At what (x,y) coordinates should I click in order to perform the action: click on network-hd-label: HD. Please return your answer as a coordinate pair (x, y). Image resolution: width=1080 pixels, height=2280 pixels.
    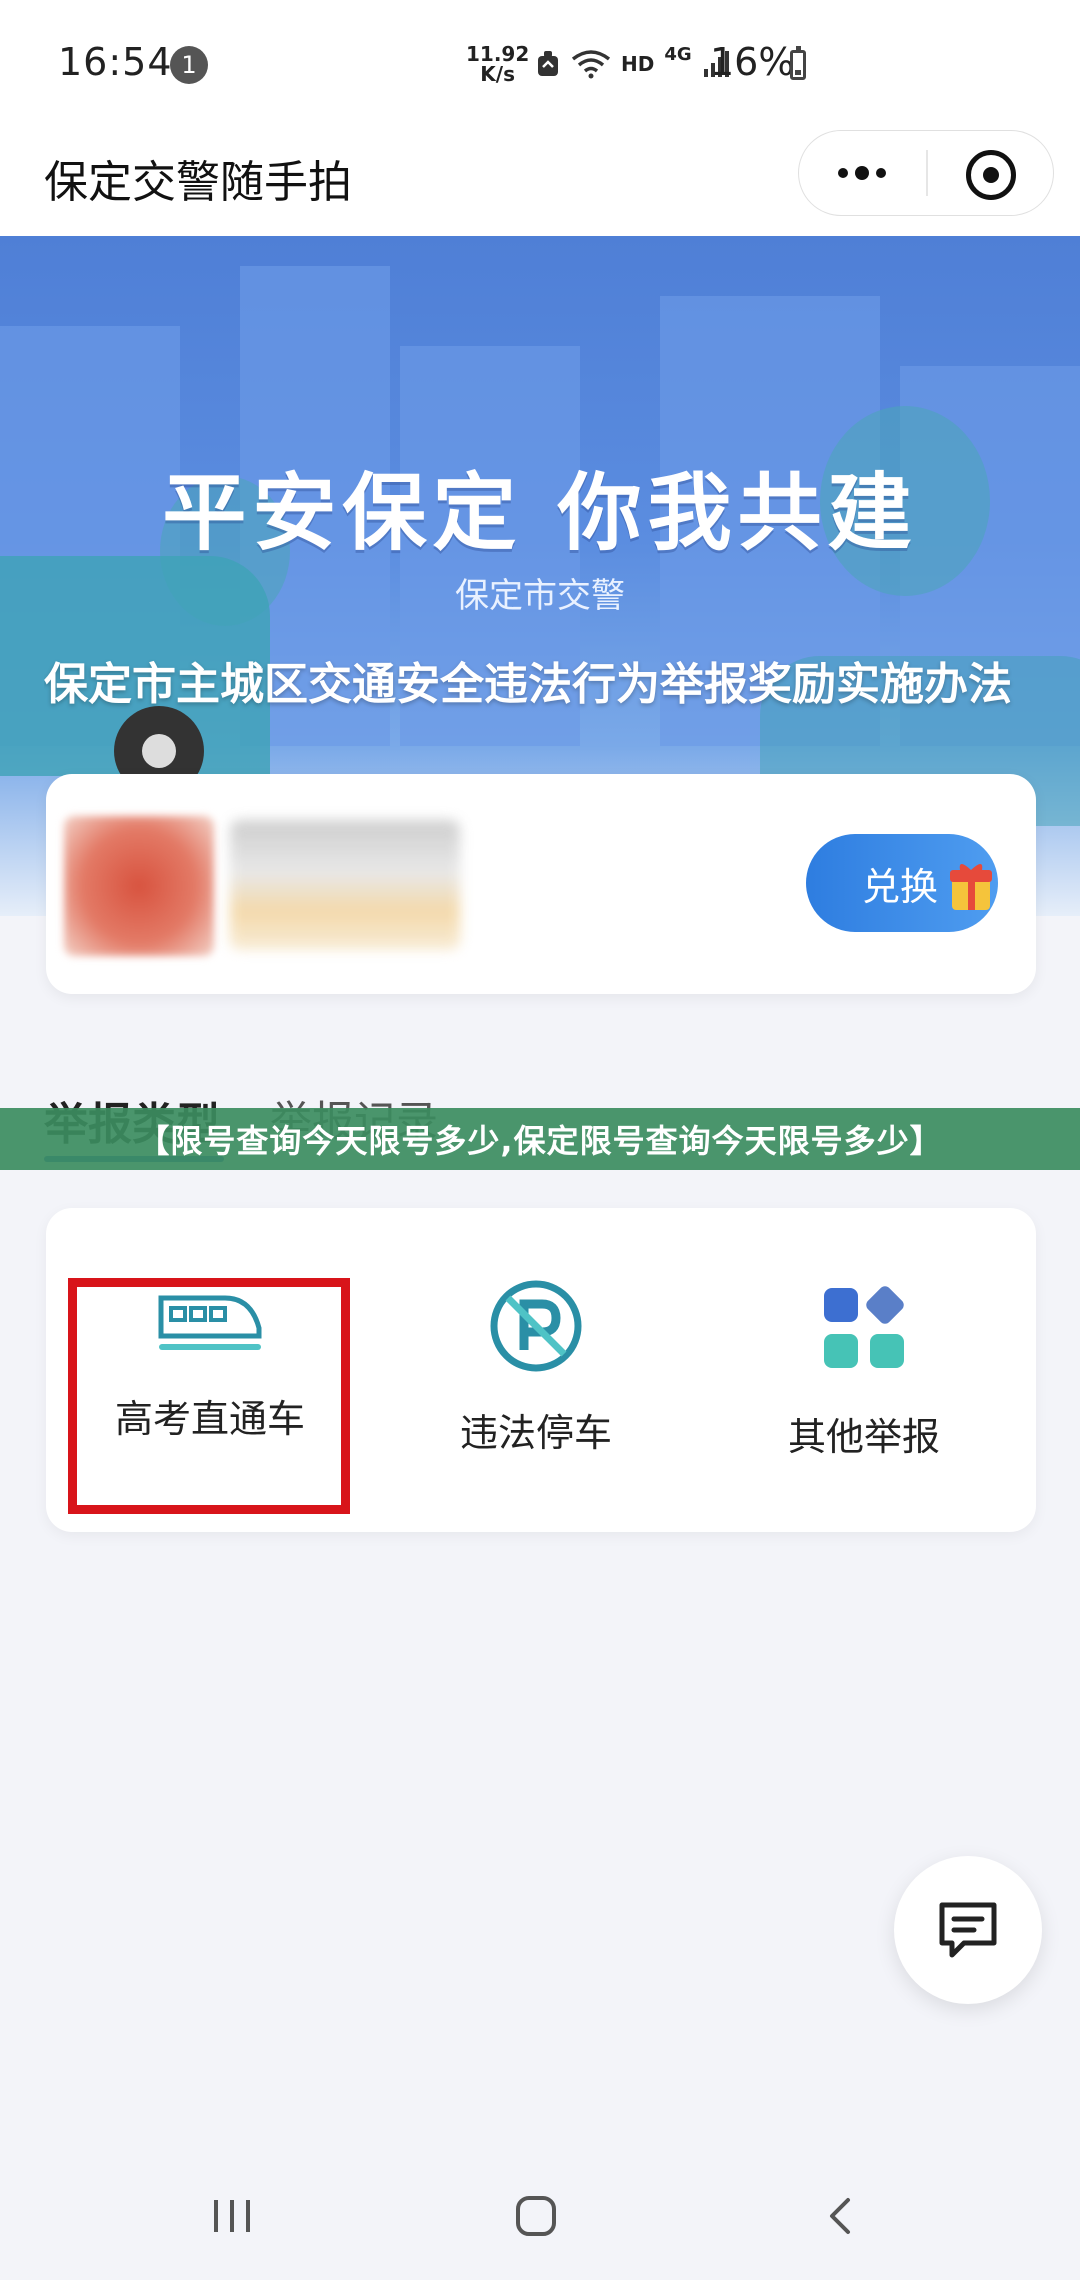
    Looking at the image, I should click on (638, 64).